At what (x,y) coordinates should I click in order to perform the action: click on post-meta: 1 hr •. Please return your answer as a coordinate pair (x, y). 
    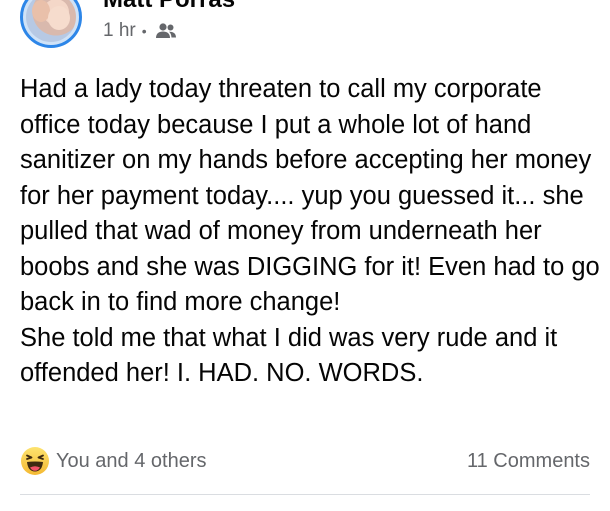
    Looking at the image, I should click on (140, 31).